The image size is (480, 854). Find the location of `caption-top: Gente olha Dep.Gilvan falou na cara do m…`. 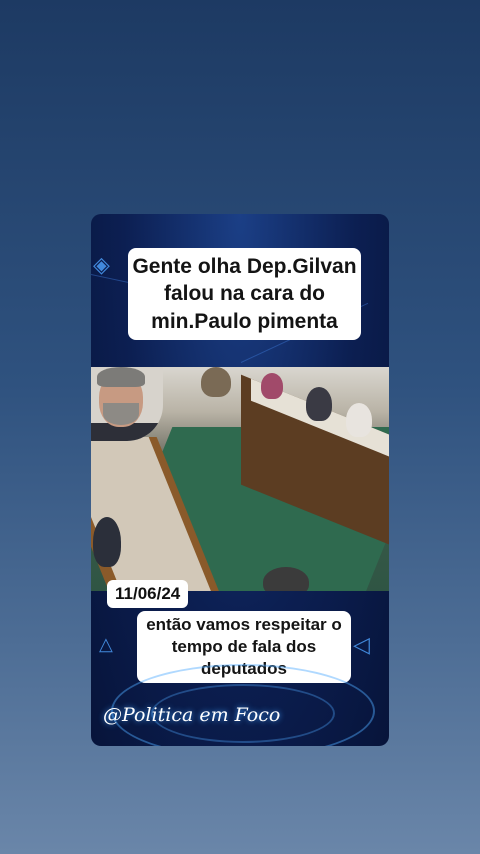

caption-top: Gente olha Dep.Gilvan falou na cara do m… is located at coordinates (244, 294).